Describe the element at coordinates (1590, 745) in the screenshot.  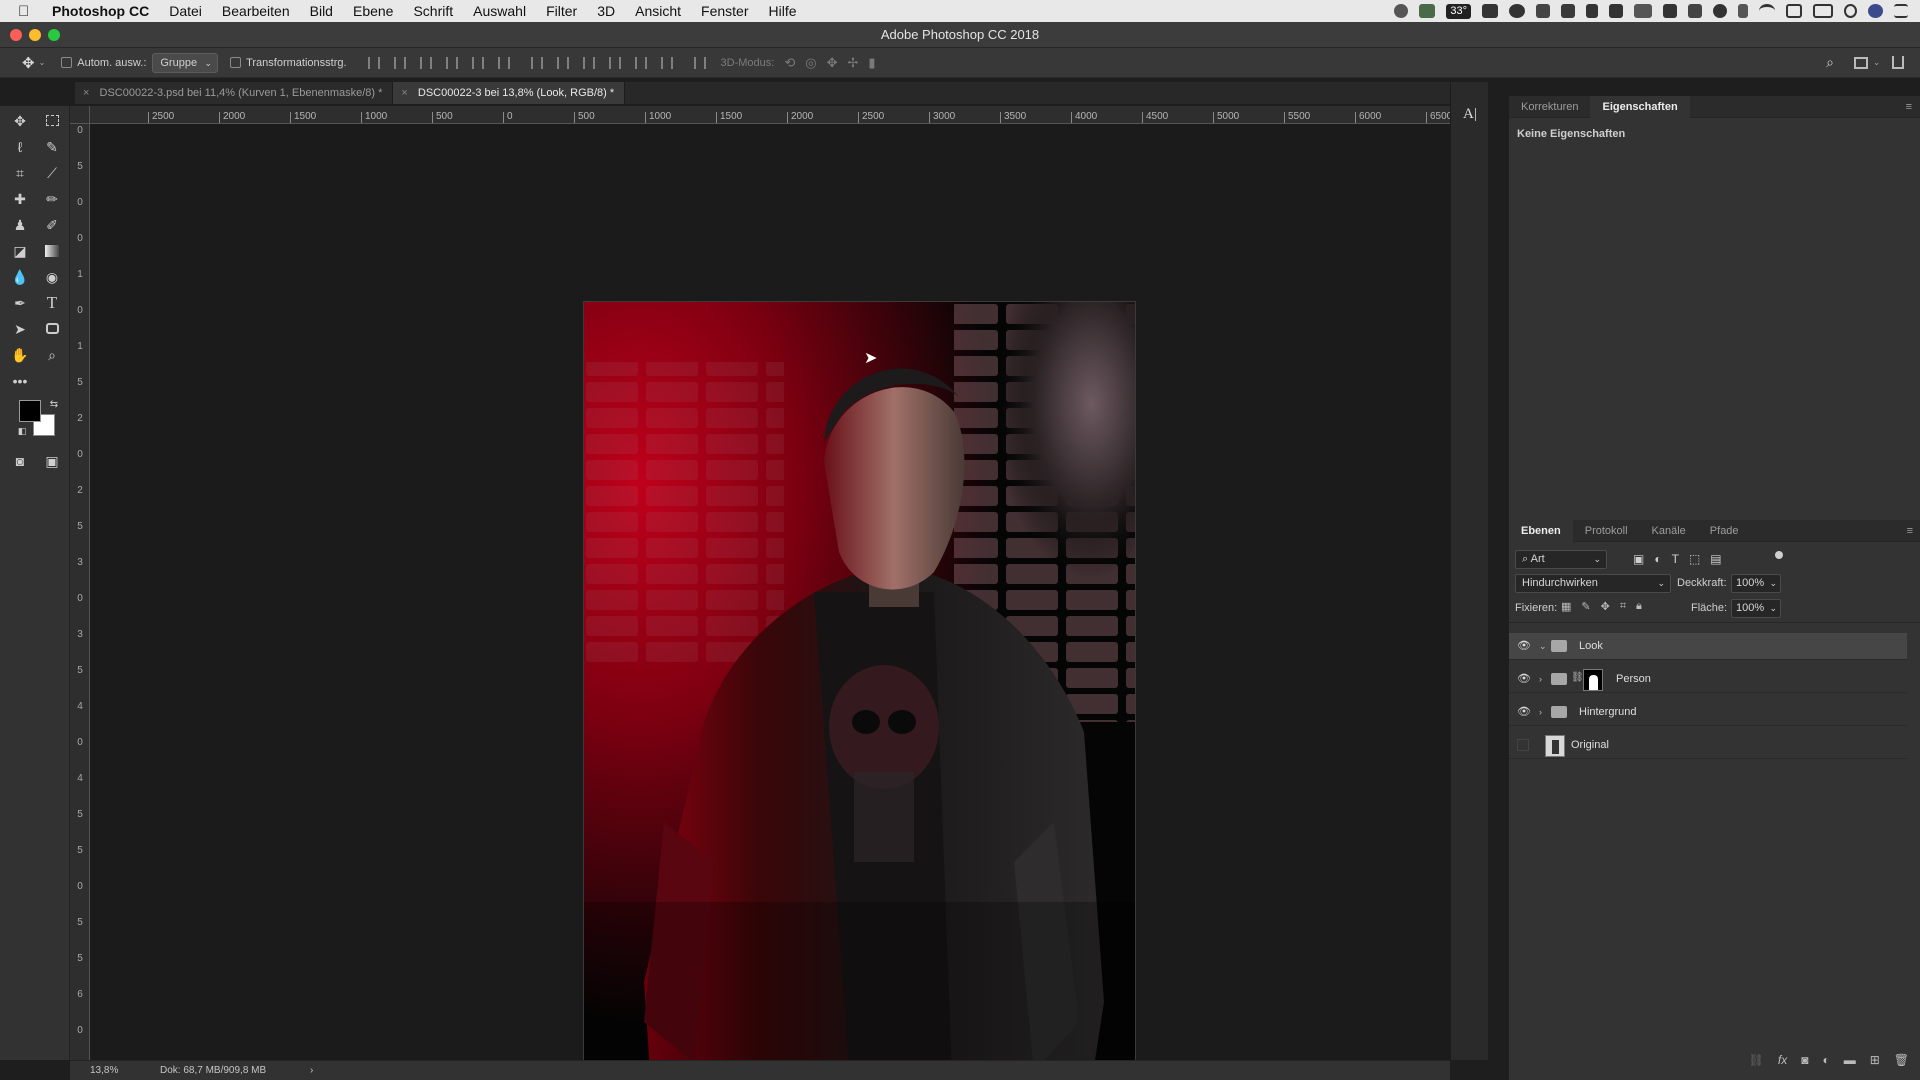
I see `layer-name: Original` at that location.